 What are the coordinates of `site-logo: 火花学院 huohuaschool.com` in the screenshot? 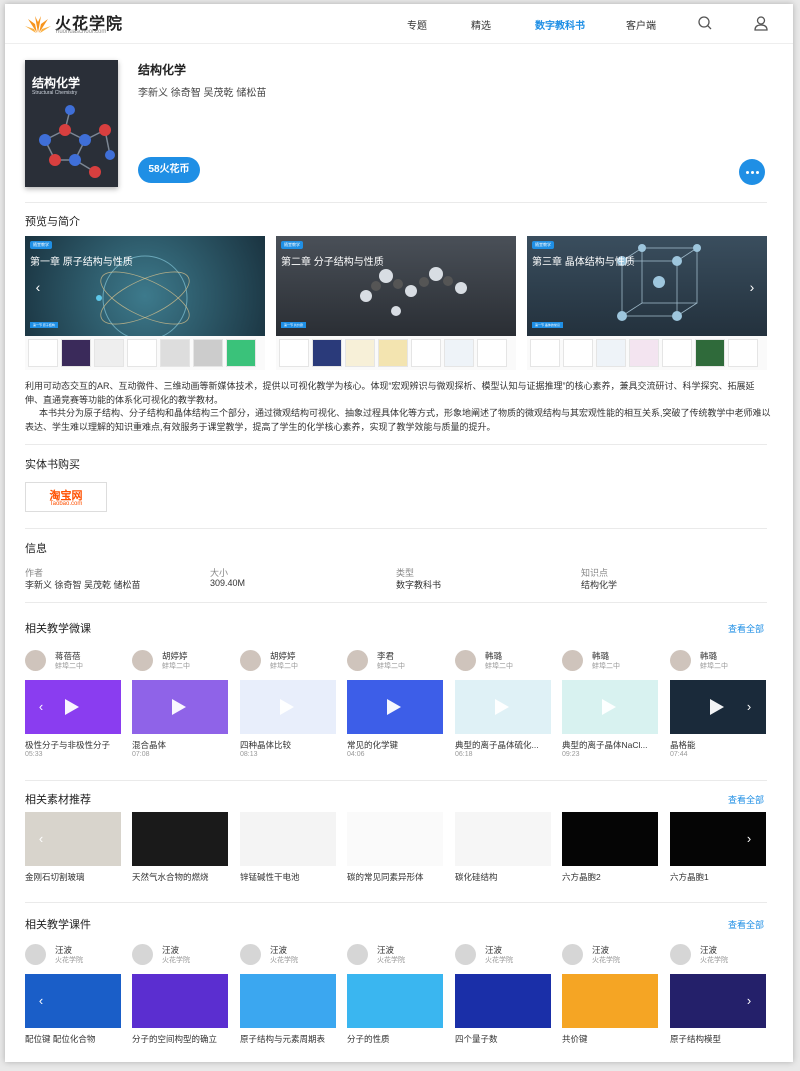 It's located at (80, 24).